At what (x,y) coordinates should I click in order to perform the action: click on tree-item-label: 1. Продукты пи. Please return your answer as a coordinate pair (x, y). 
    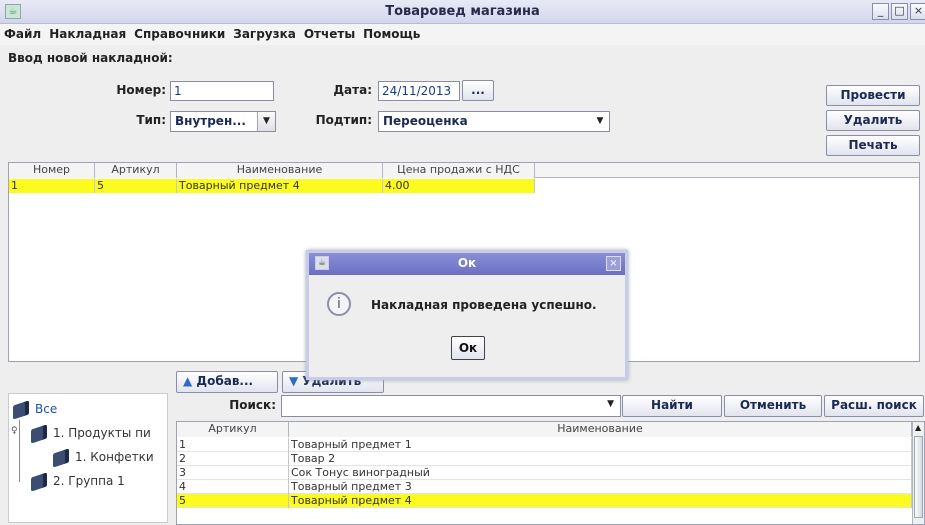
    Looking at the image, I should click on (102, 433).